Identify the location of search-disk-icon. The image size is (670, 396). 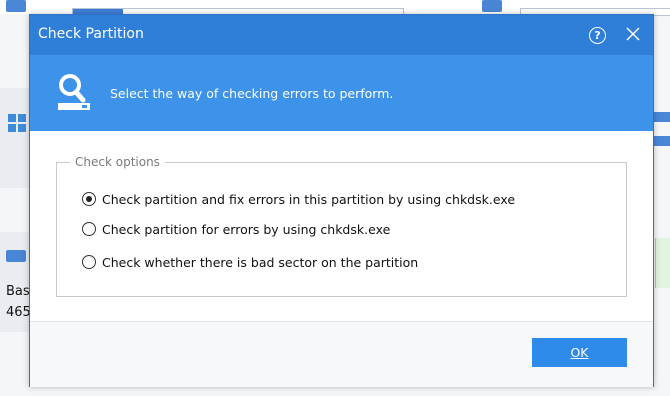
(74, 92).